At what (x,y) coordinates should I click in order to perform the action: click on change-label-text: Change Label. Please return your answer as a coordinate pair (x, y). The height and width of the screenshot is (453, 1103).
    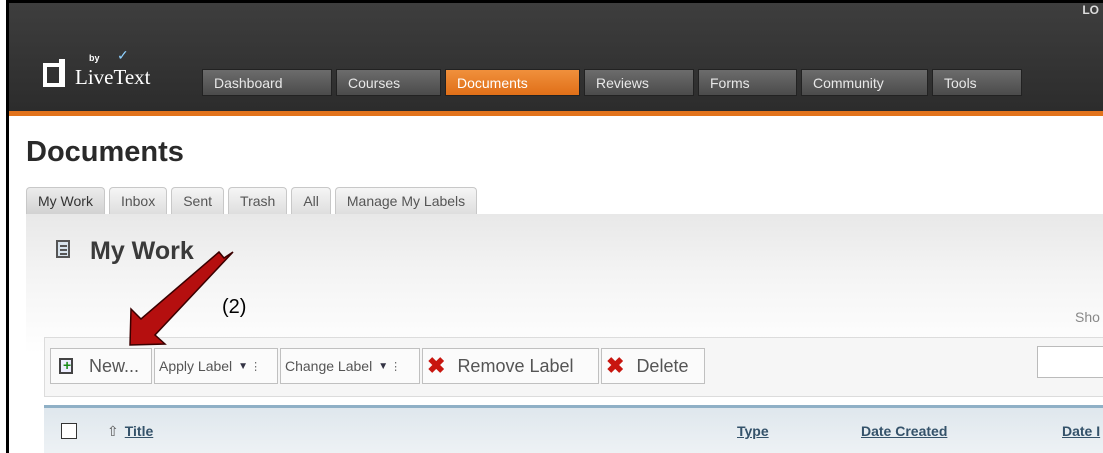
    Looking at the image, I should click on (329, 366).